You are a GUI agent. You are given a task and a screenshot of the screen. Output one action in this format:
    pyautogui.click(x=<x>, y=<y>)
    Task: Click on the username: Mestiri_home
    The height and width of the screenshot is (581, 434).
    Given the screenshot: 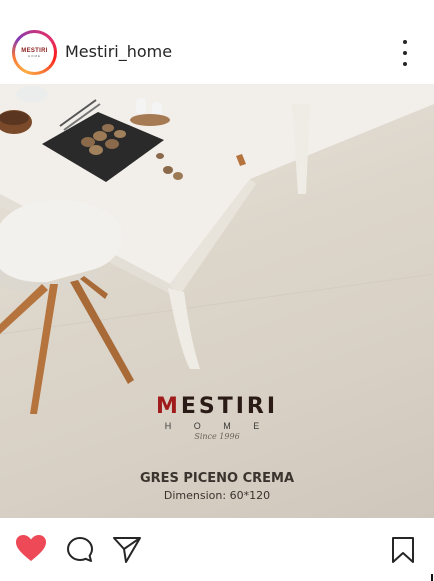 What is the action you would take?
    pyautogui.click(x=118, y=51)
    